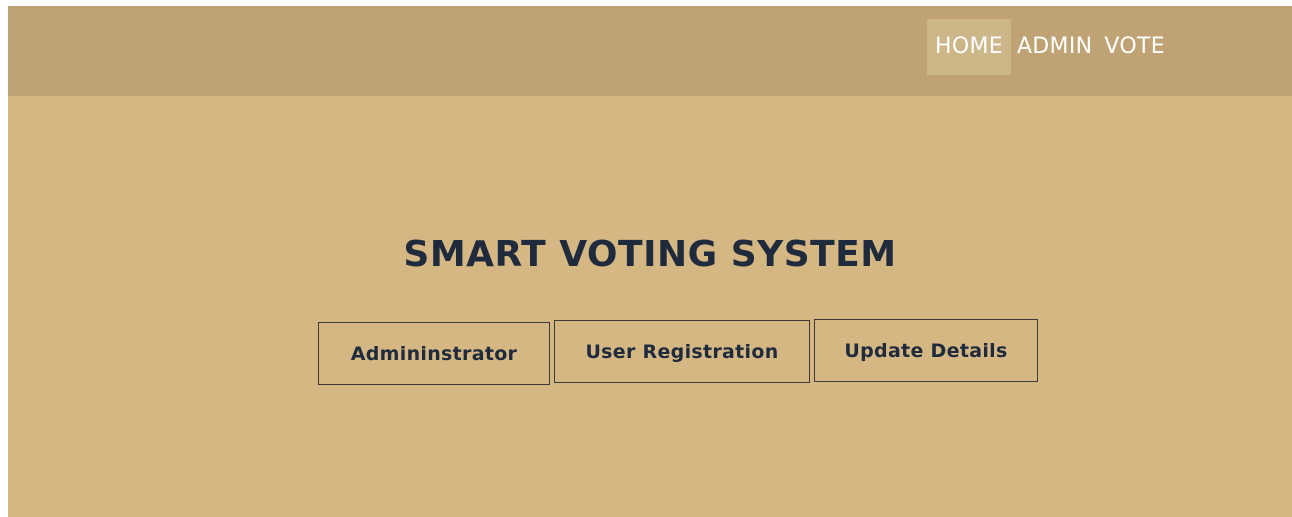  What do you see at coordinates (969, 47) in the screenshot?
I see `nav-home-link: HOME` at bounding box center [969, 47].